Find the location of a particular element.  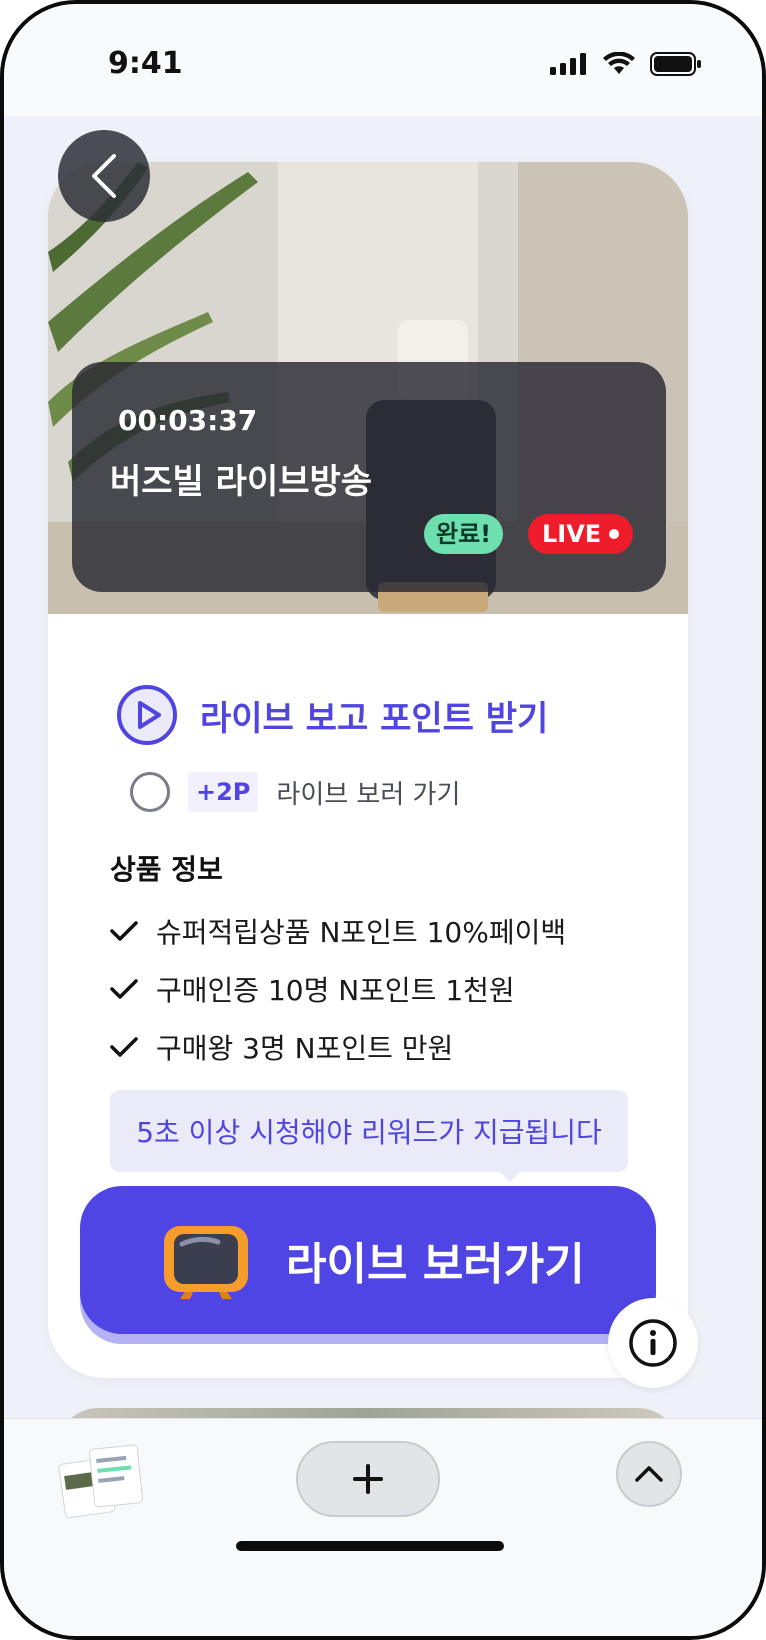

product-info-title: 상품 정보 is located at coordinates (166, 869).